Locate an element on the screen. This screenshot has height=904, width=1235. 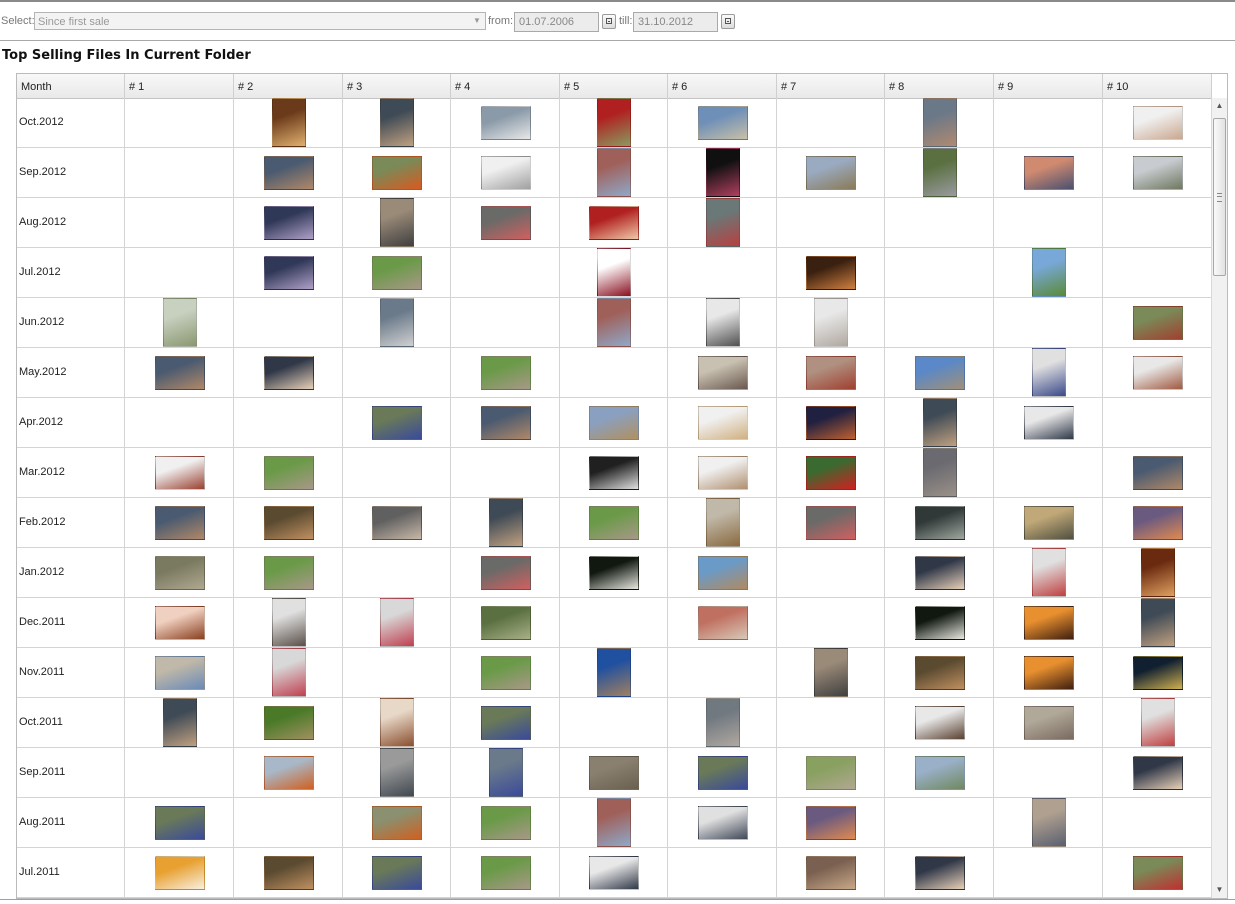
scrollbar-thumb is located at coordinates (1219, 197).